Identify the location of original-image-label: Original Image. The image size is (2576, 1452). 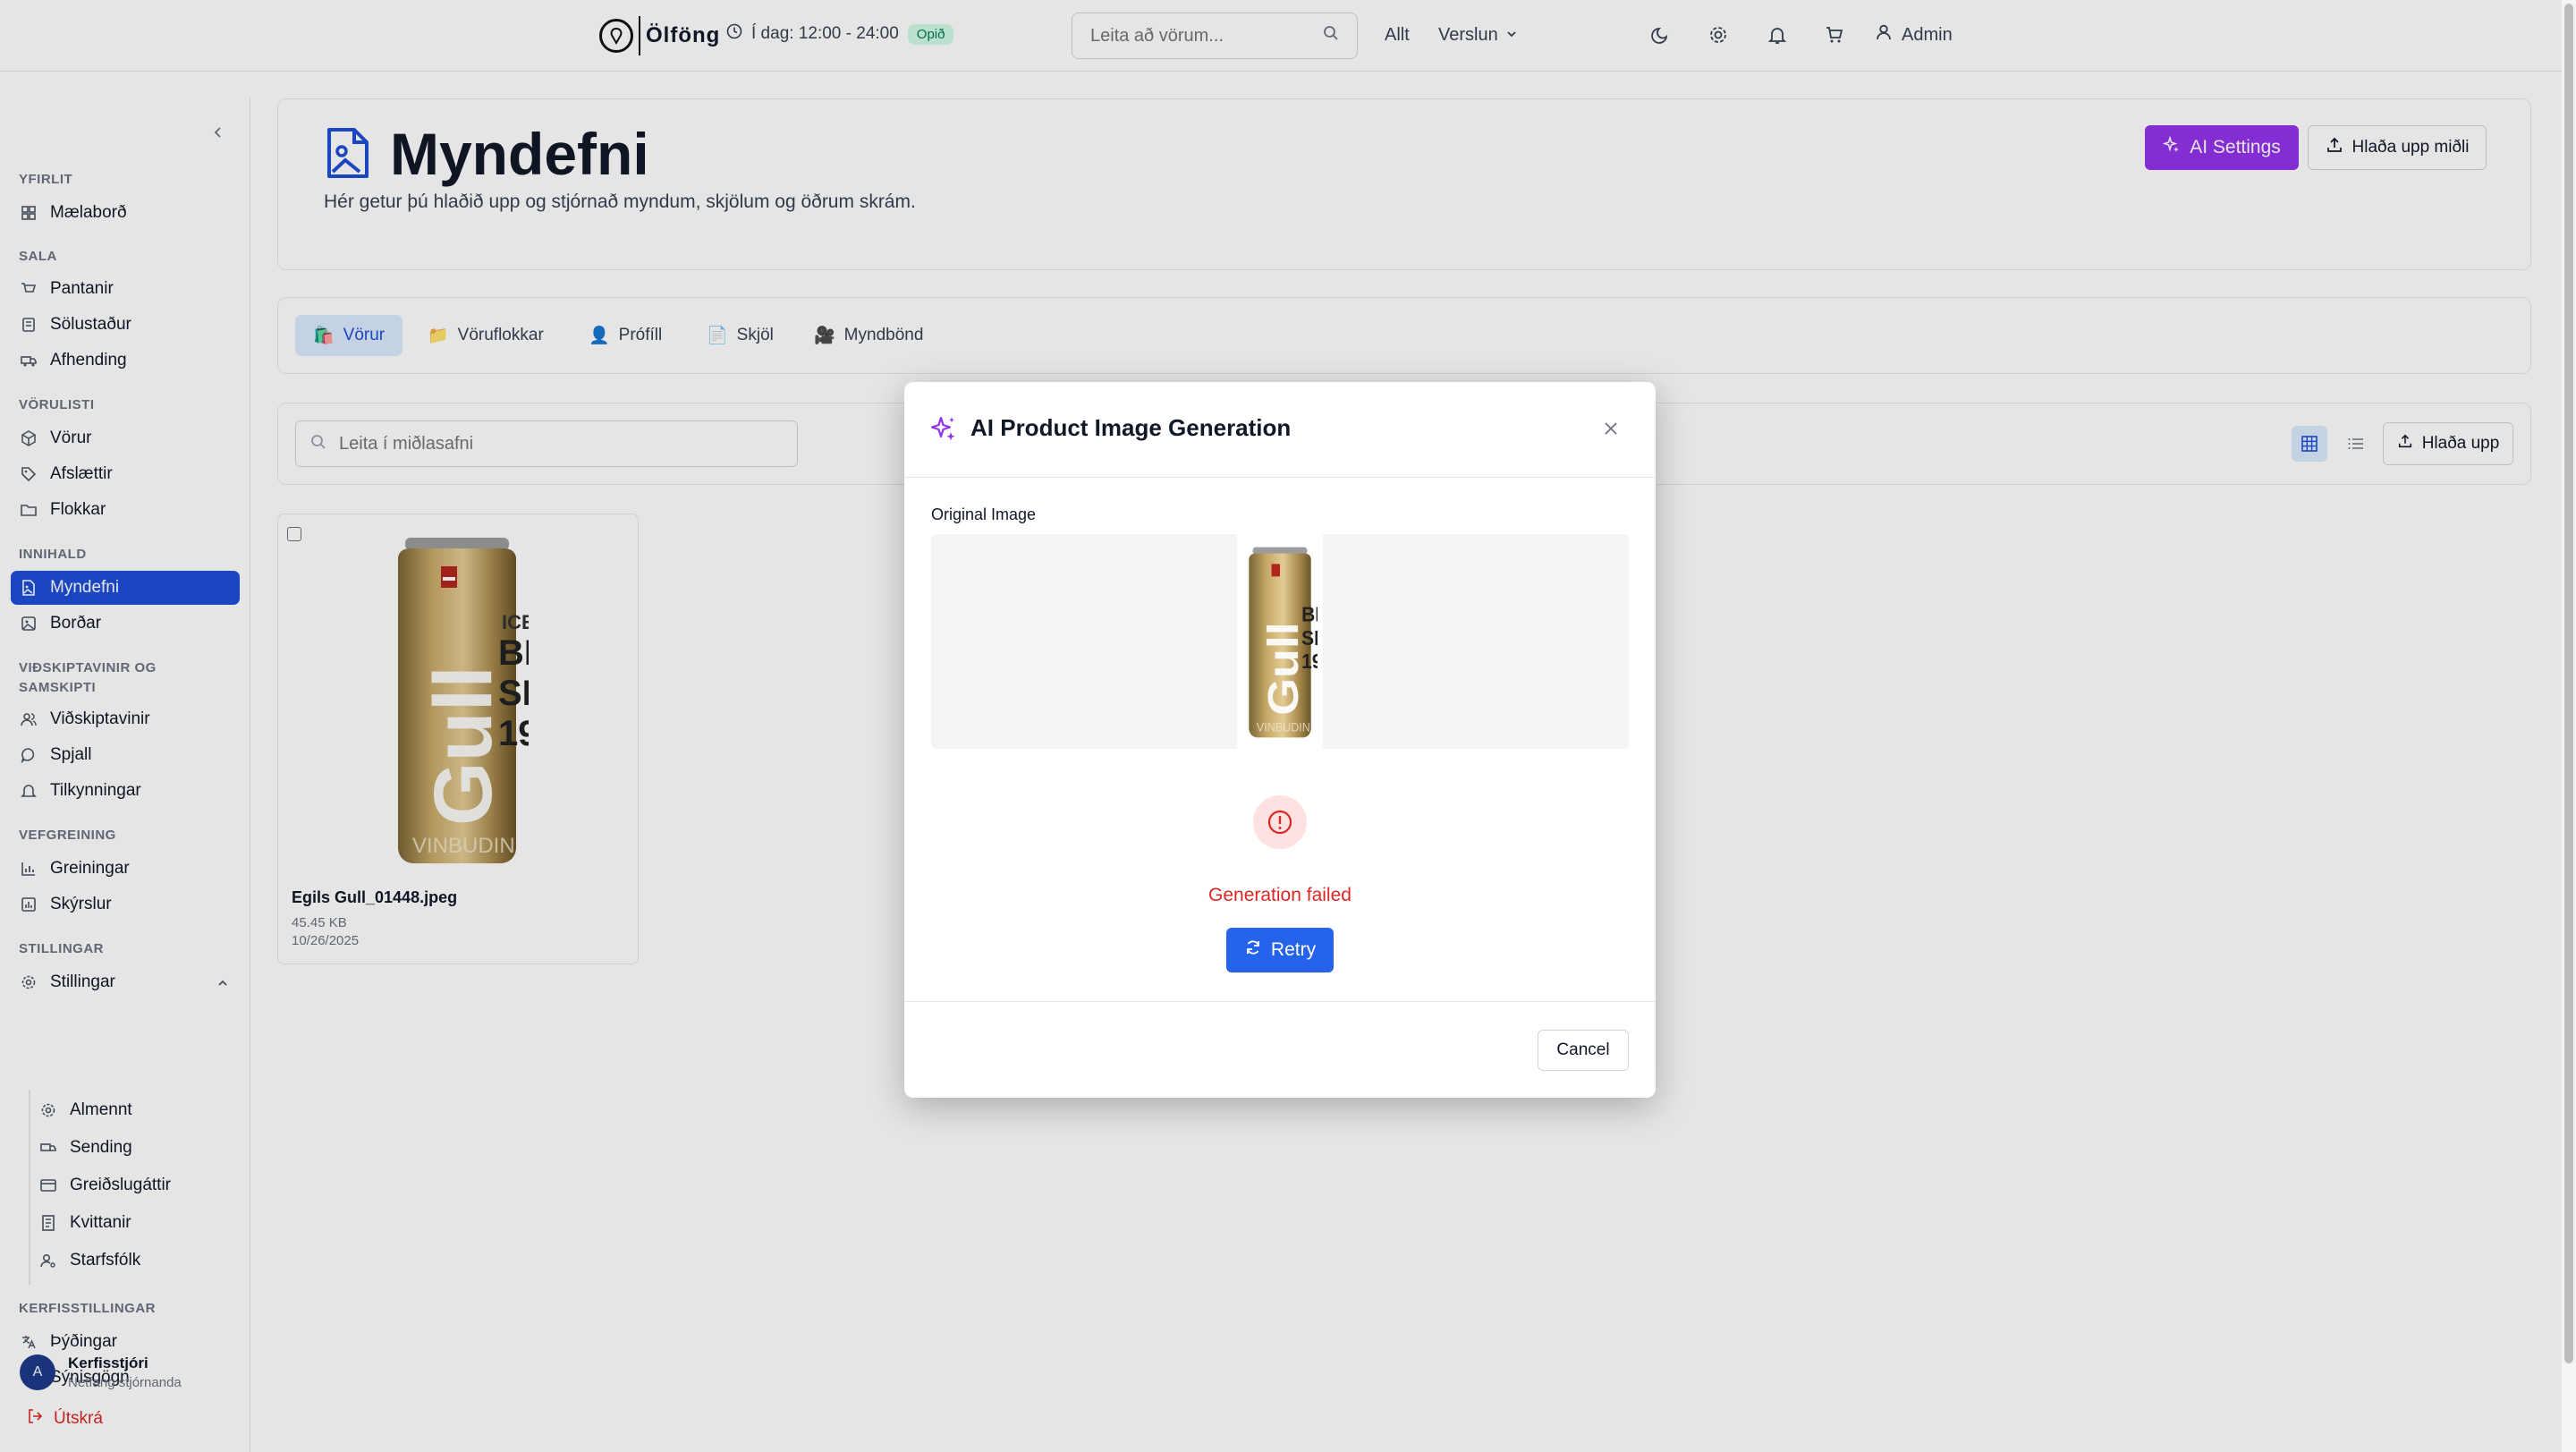
(984, 514).